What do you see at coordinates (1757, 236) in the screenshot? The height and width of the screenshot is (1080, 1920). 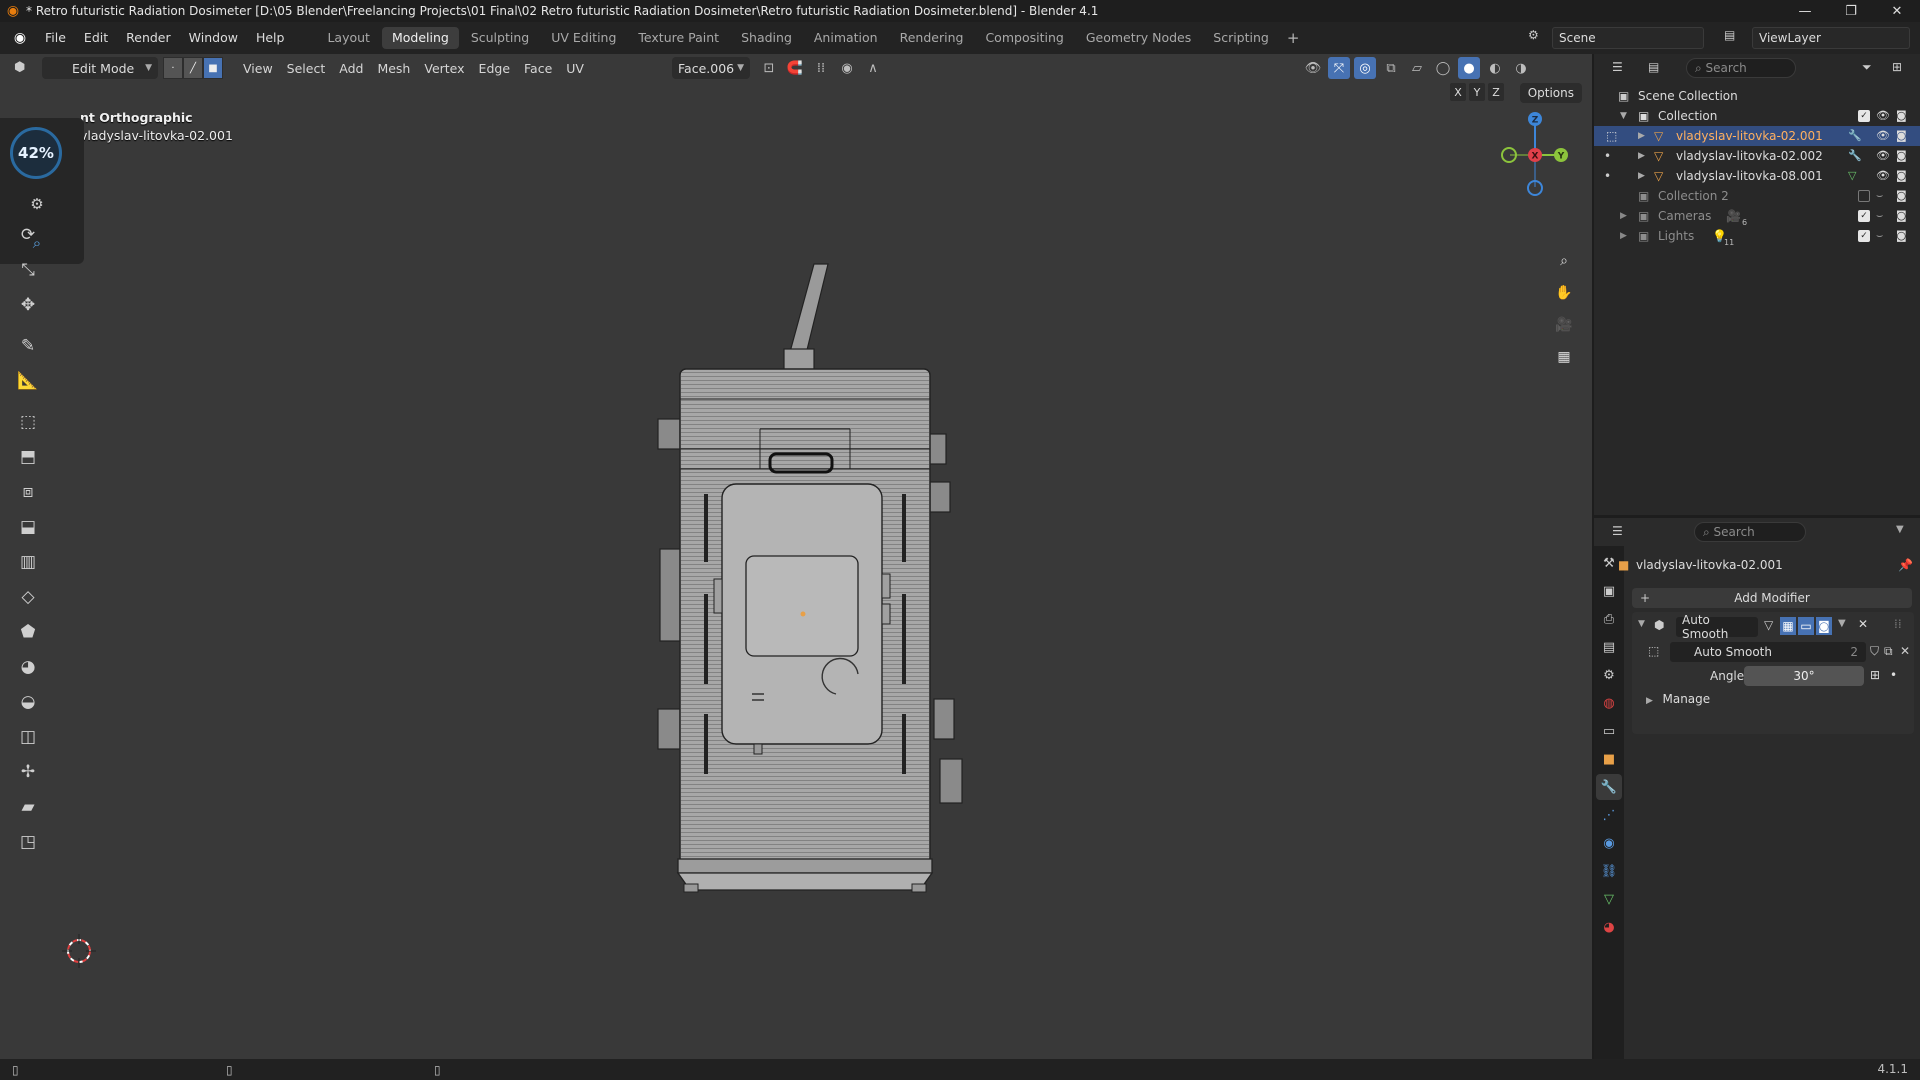 I see `lights-collection-row: ▶ ▣ Lights 💡 11 ✓ ⌣ ◙` at bounding box center [1757, 236].